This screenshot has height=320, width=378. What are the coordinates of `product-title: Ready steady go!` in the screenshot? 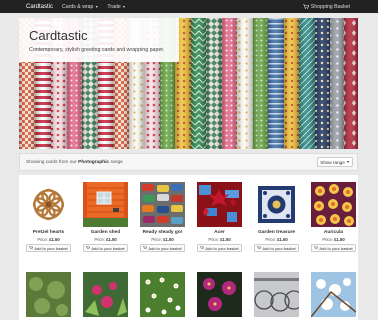 It's located at (162, 232).